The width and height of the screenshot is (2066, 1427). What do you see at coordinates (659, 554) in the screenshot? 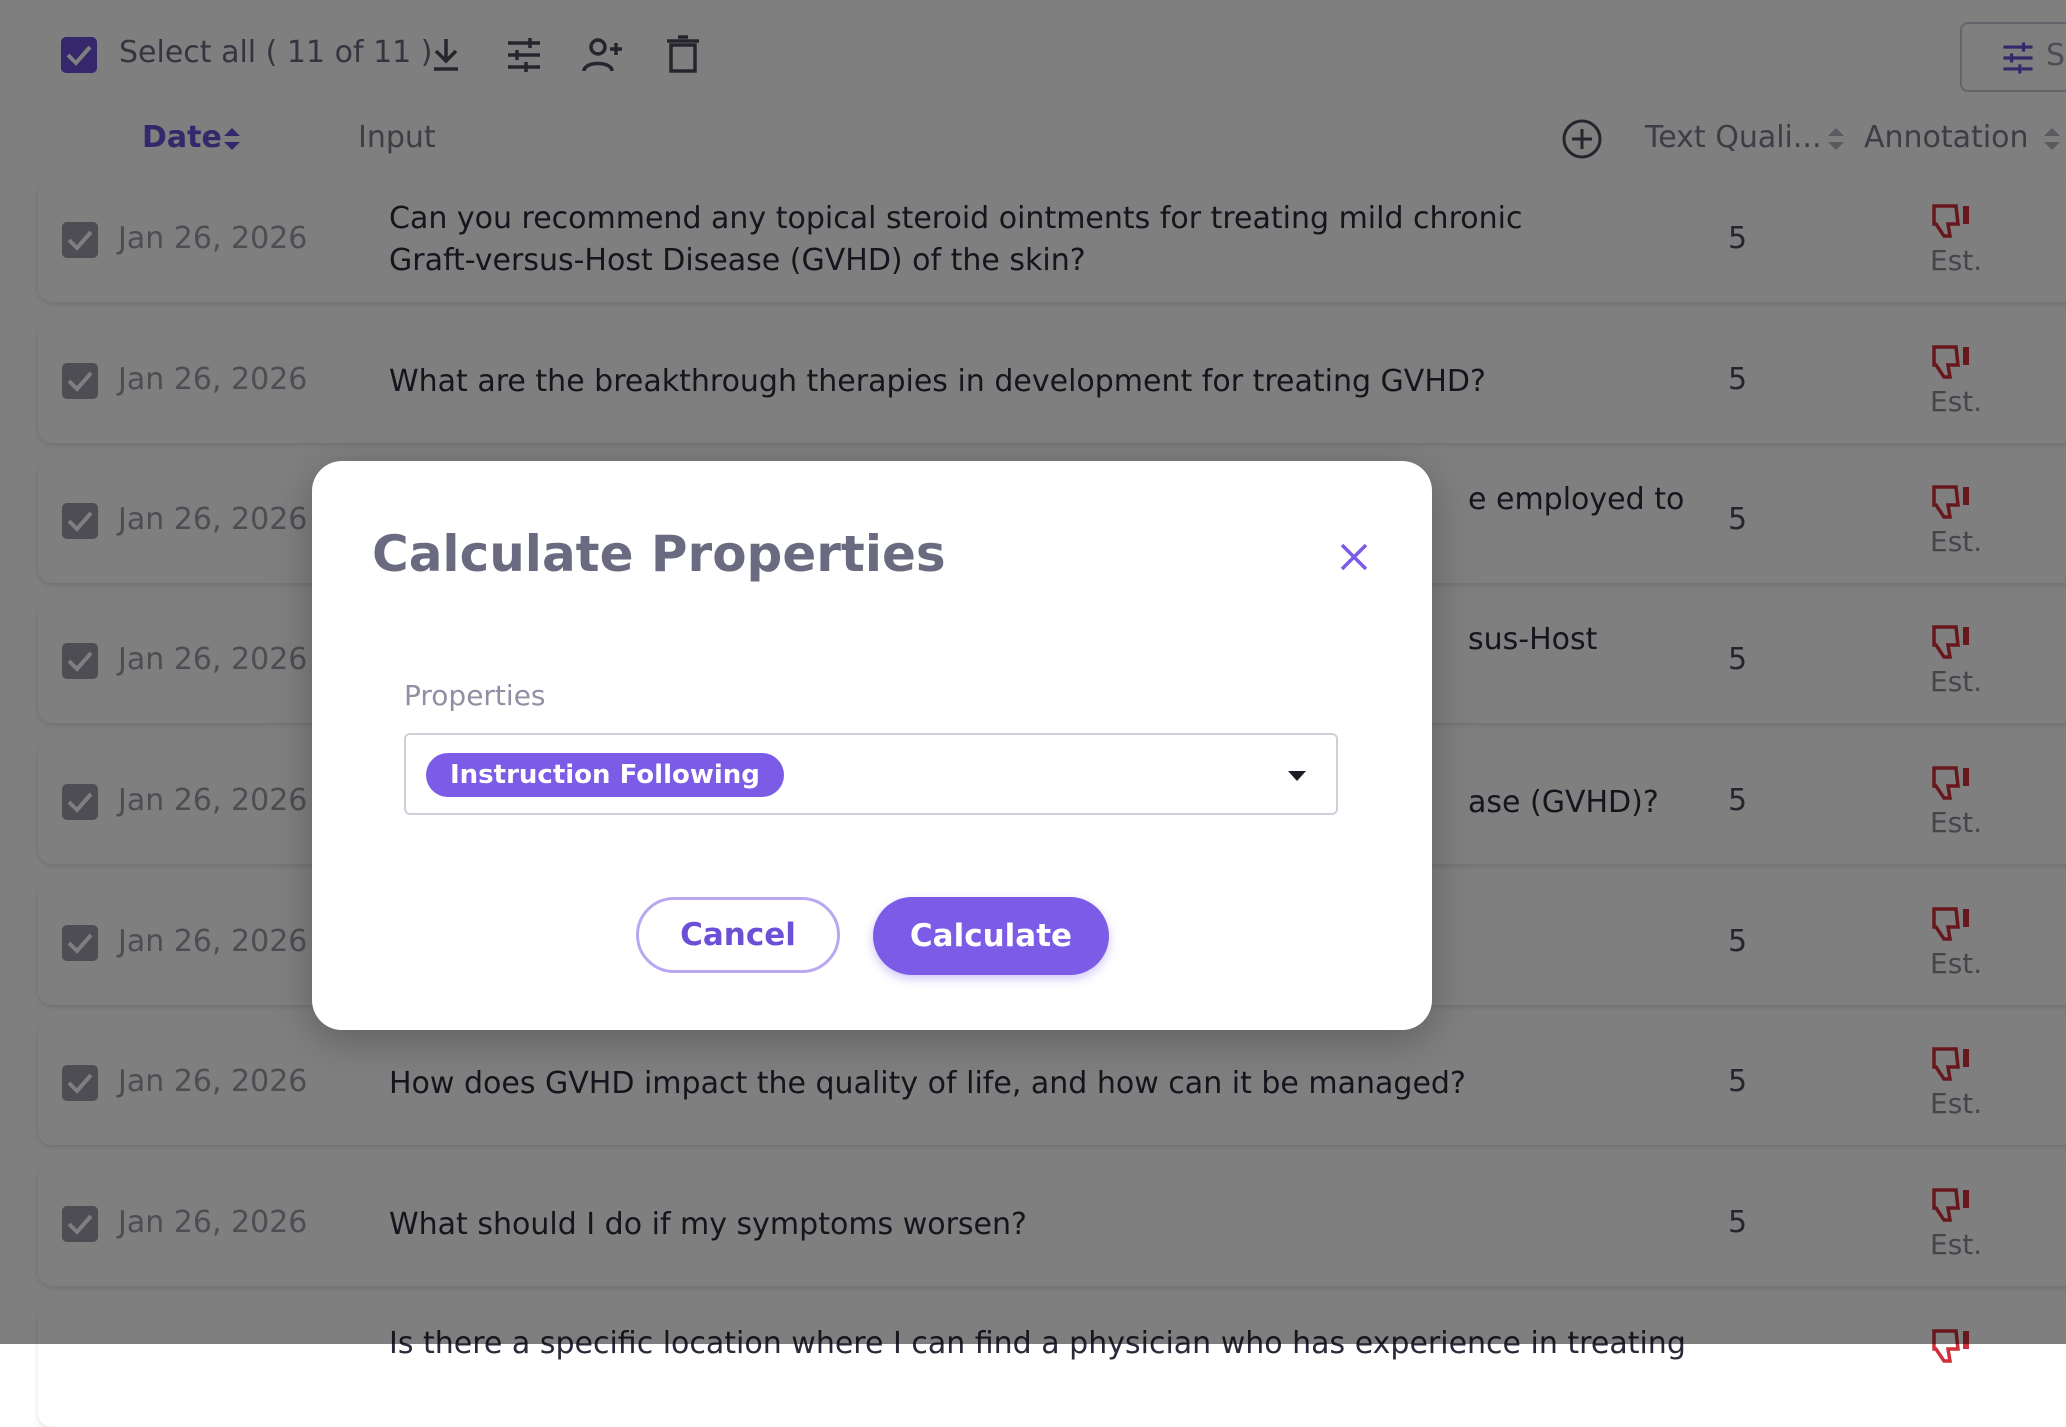
I see `dialog-title: Calculate Properties` at bounding box center [659, 554].